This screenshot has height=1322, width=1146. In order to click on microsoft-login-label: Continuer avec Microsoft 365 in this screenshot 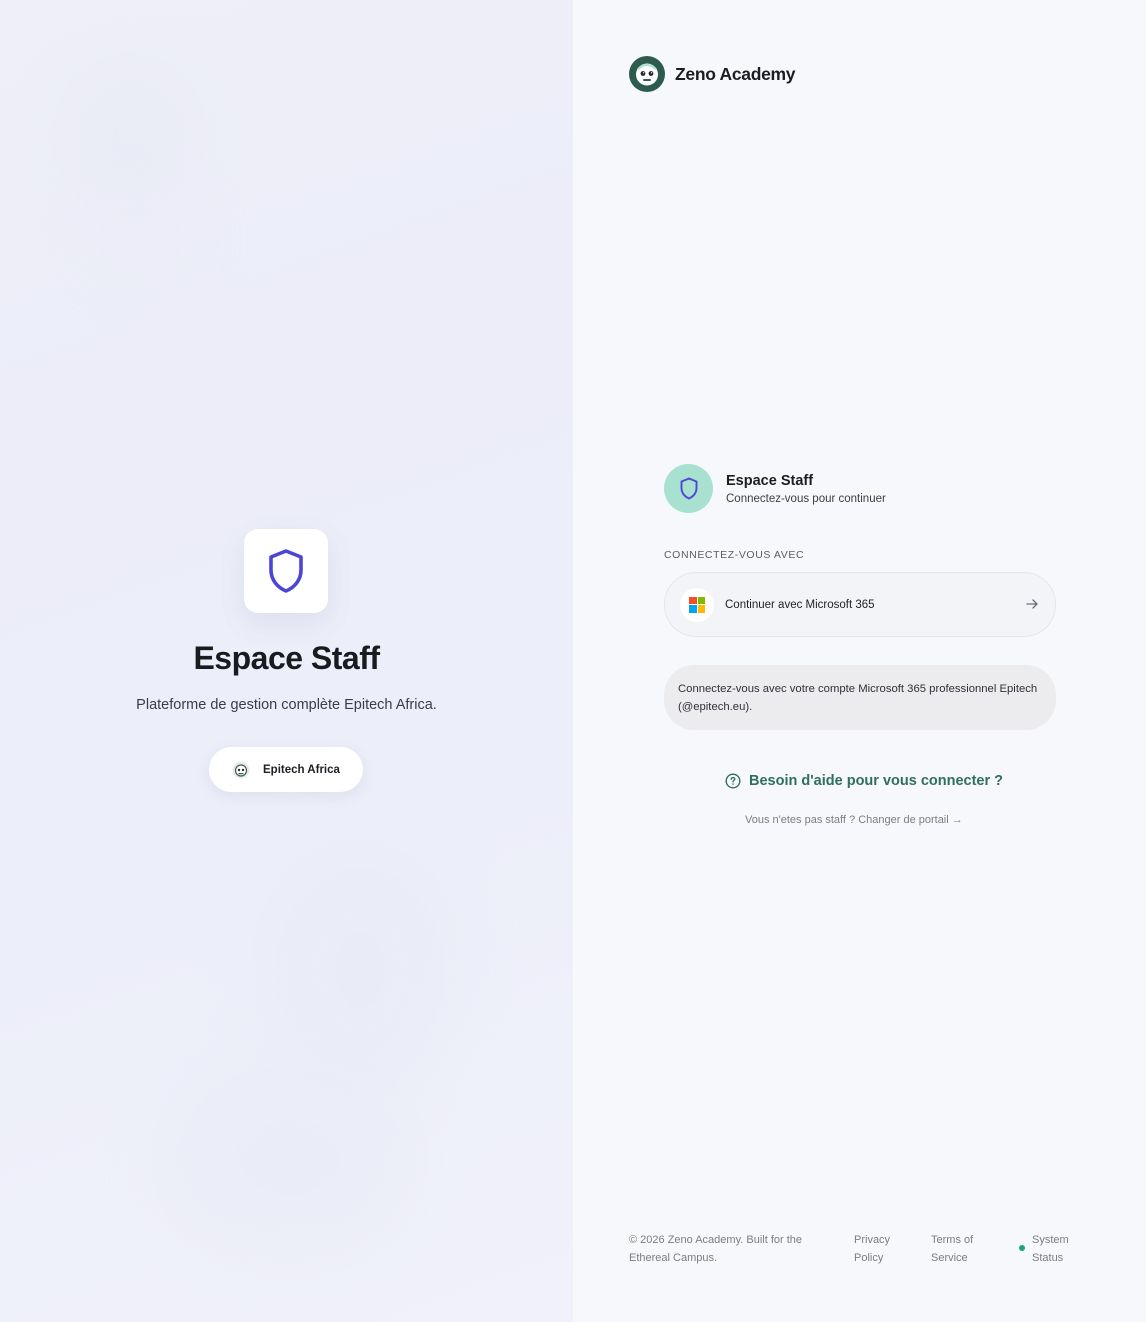, I will do `click(800, 604)`.